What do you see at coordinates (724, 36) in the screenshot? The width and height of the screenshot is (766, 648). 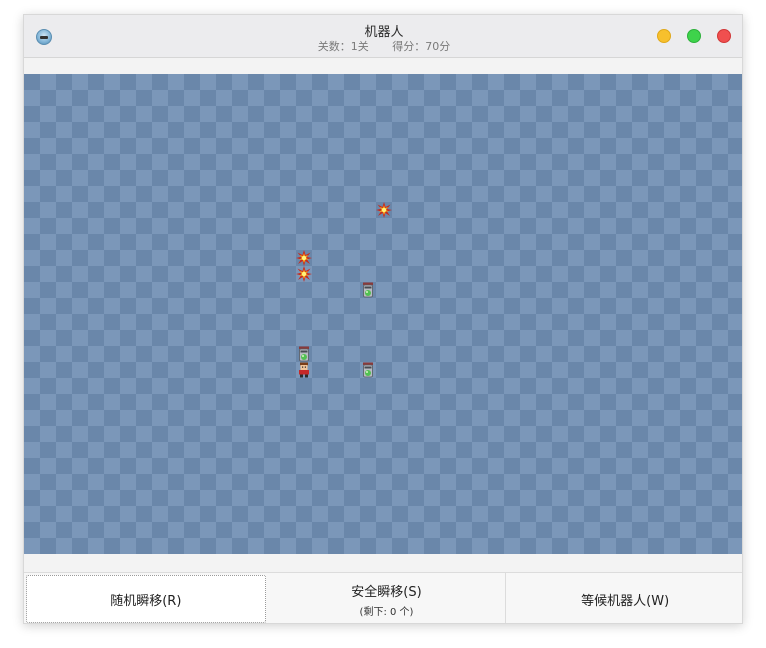 I see `close-button` at bounding box center [724, 36].